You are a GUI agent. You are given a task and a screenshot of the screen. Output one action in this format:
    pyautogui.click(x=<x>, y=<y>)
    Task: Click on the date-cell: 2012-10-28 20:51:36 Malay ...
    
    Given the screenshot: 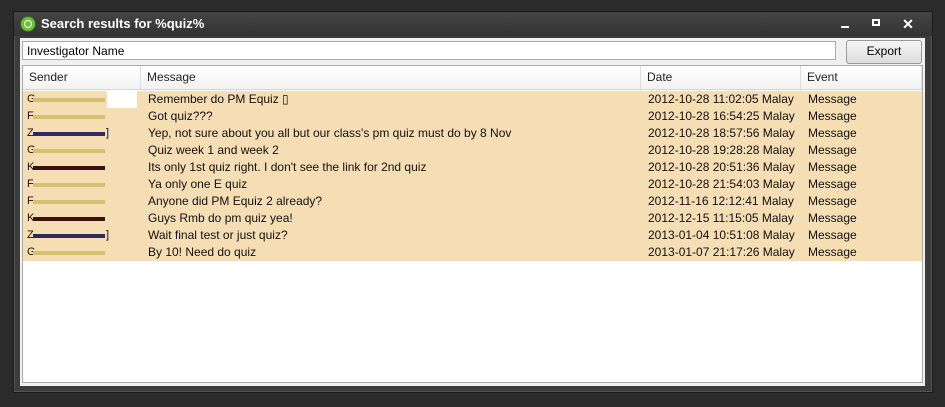 What is the action you would take?
    pyautogui.click(x=722, y=167)
    